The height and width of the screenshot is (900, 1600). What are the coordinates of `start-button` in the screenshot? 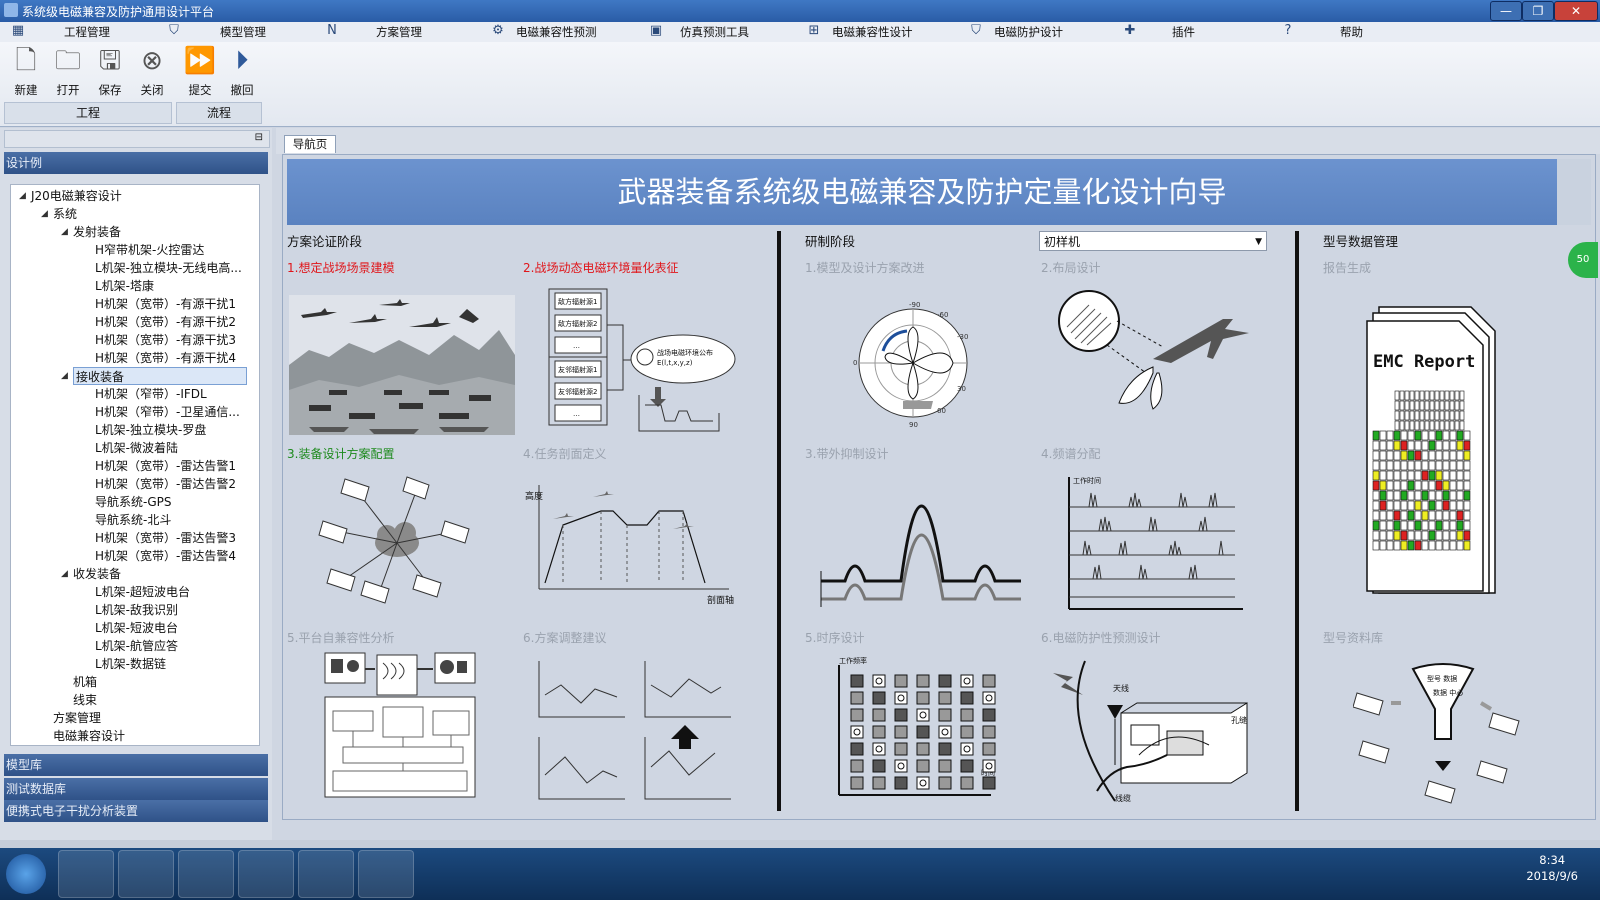 It's located at (26, 874).